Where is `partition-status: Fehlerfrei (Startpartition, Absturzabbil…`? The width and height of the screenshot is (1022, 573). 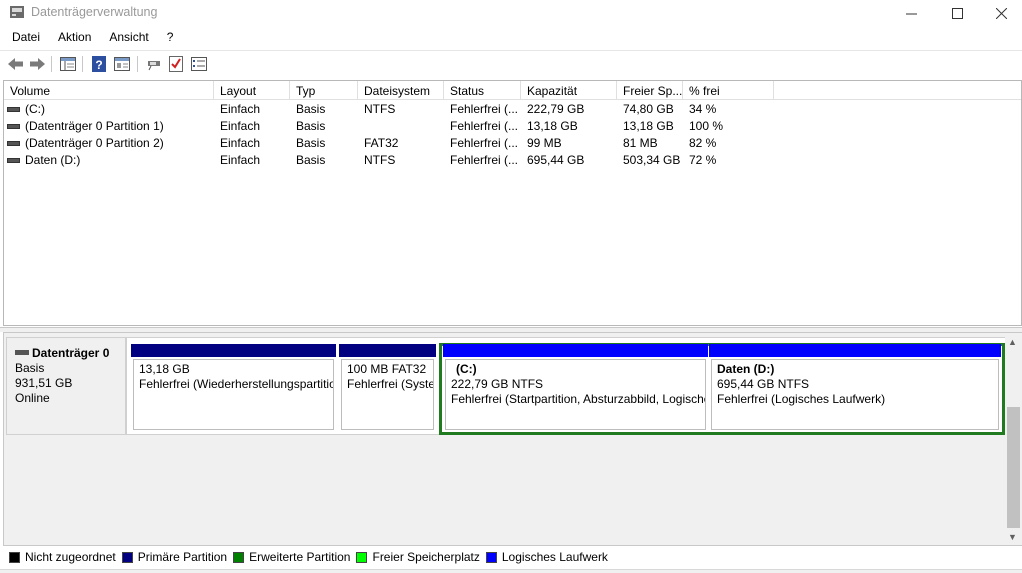 partition-status: Fehlerfrei (Startpartition, Absturzabbil… is located at coordinates (578, 399).